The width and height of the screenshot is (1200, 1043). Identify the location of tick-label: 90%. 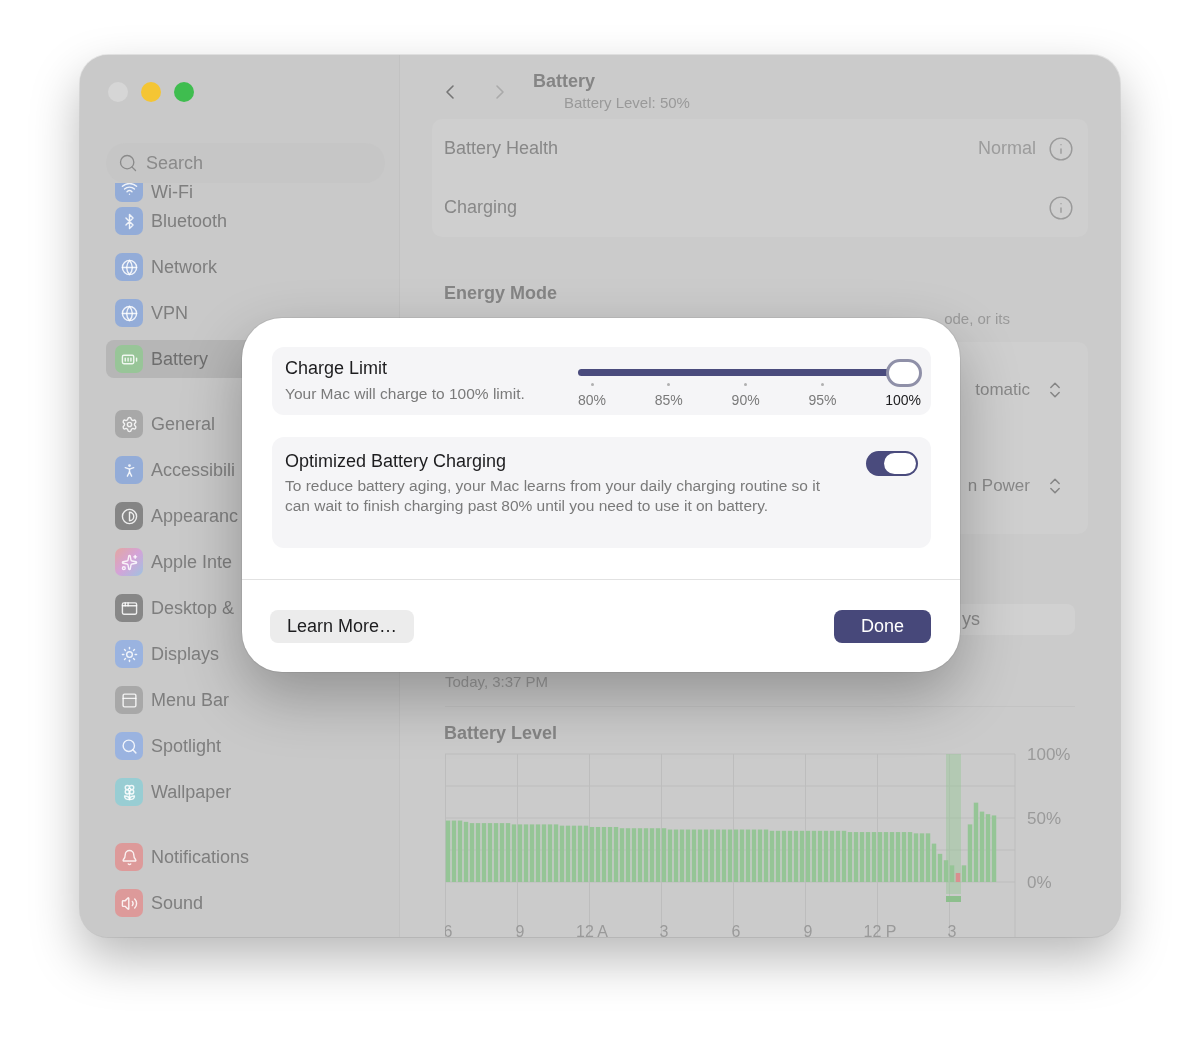
(745, 399).